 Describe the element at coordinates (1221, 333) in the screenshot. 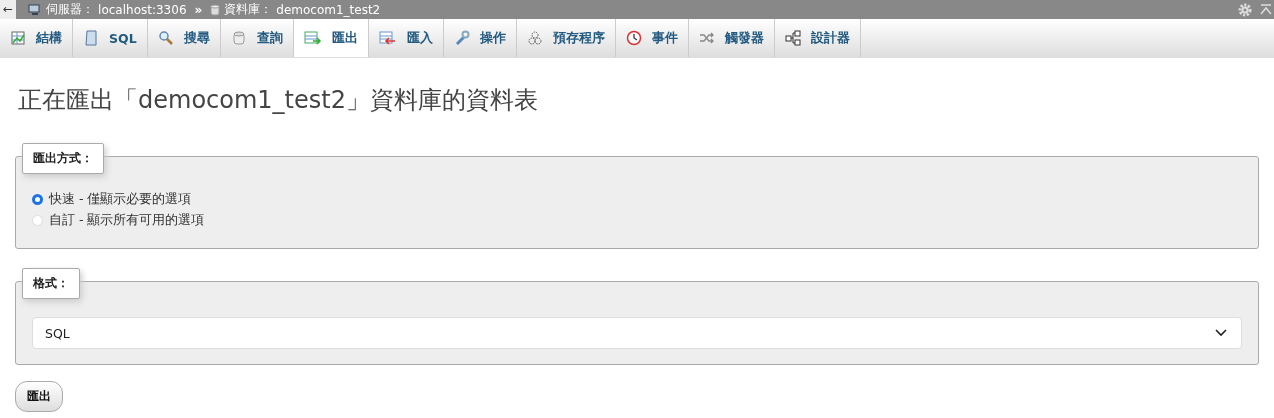

I see `chevron-down-icon` at that location.